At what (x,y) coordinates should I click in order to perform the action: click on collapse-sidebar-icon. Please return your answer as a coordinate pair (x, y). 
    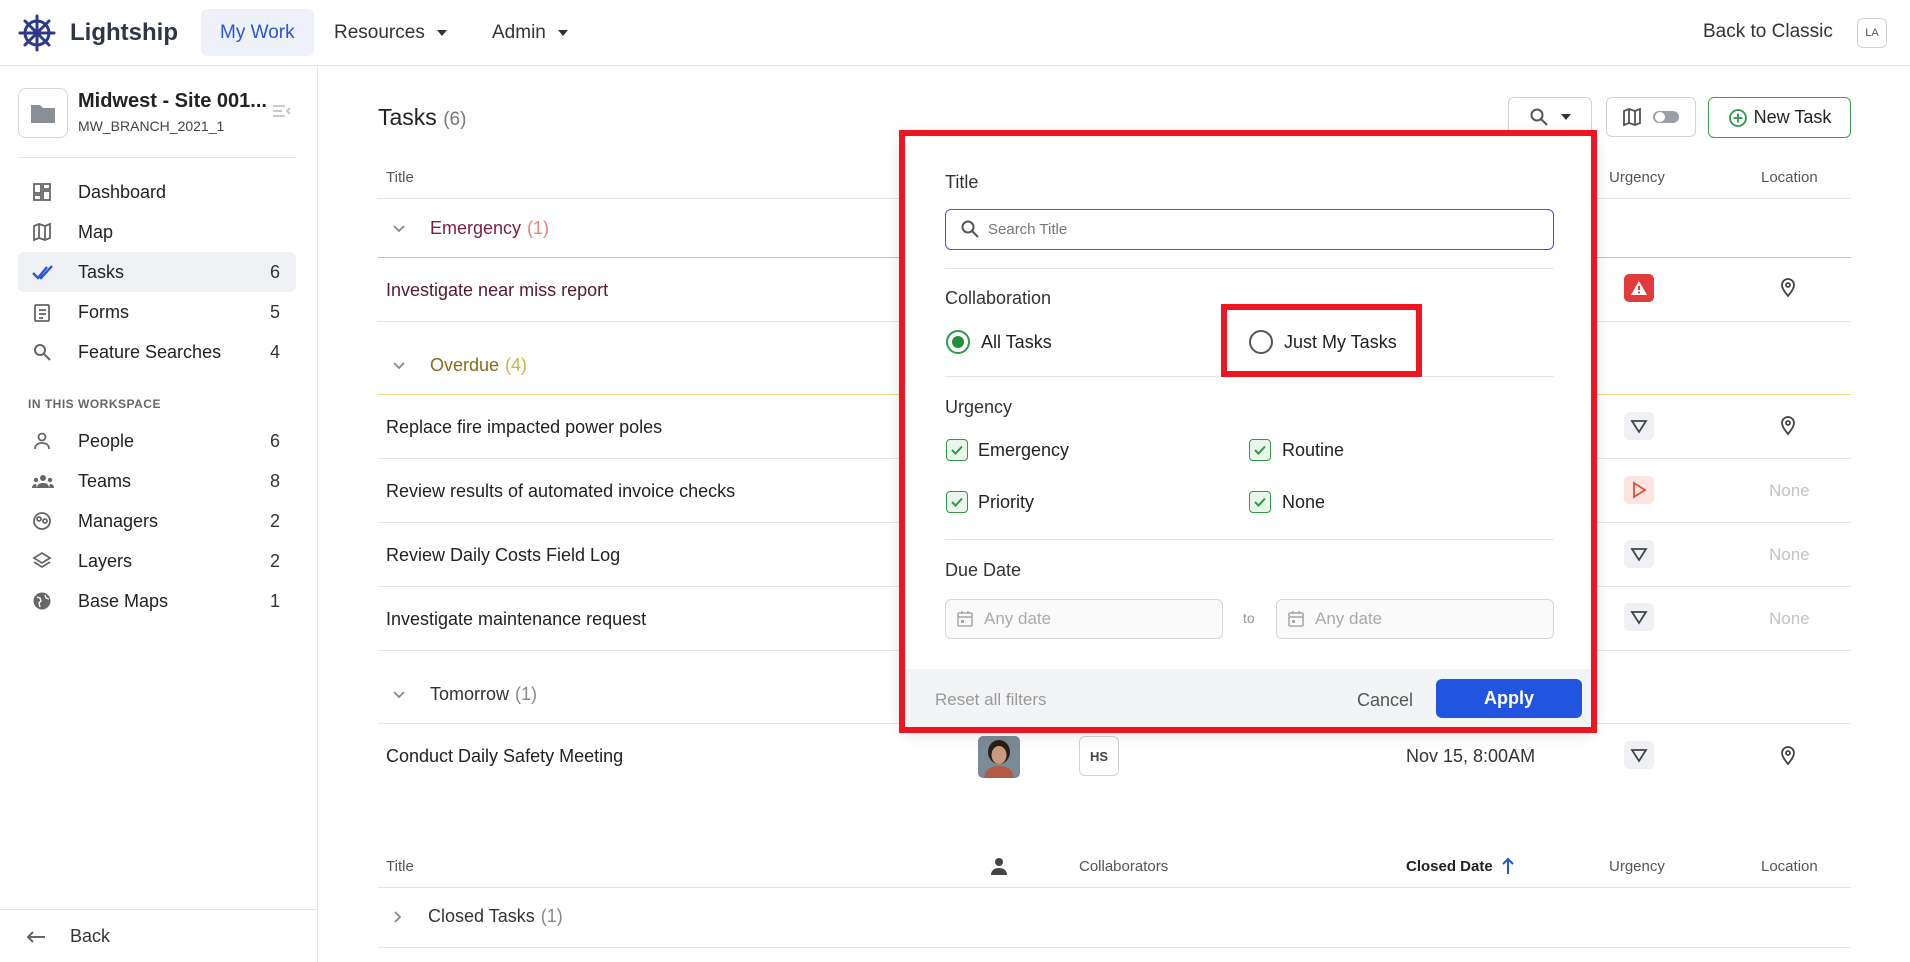
    Looking at the image, I should click on (282, 111).